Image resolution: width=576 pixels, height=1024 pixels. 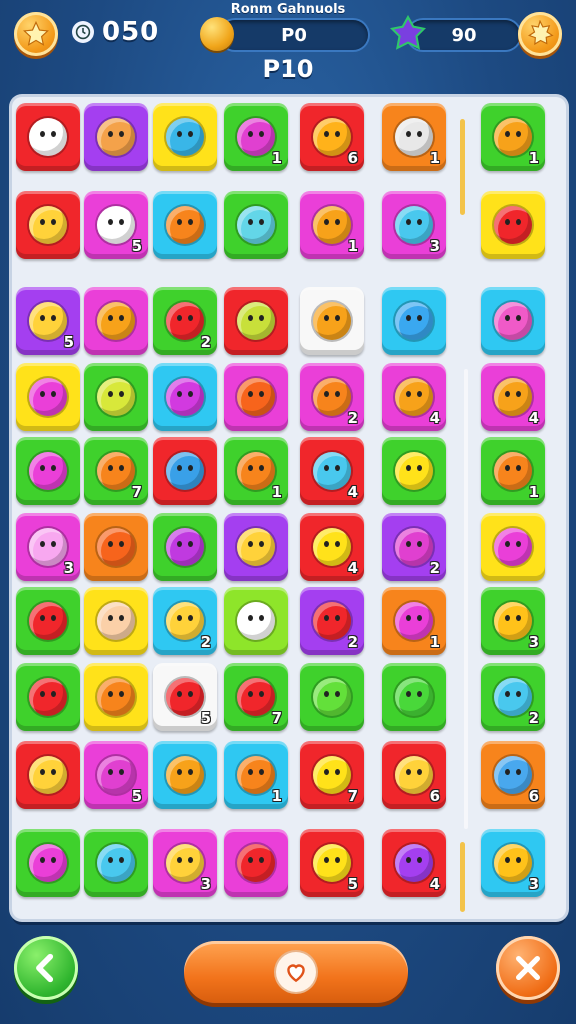 What do you see at coordinates (533, 492) in the screenshot?
I see `tile-count: 1` at bounding box center [533, 492].